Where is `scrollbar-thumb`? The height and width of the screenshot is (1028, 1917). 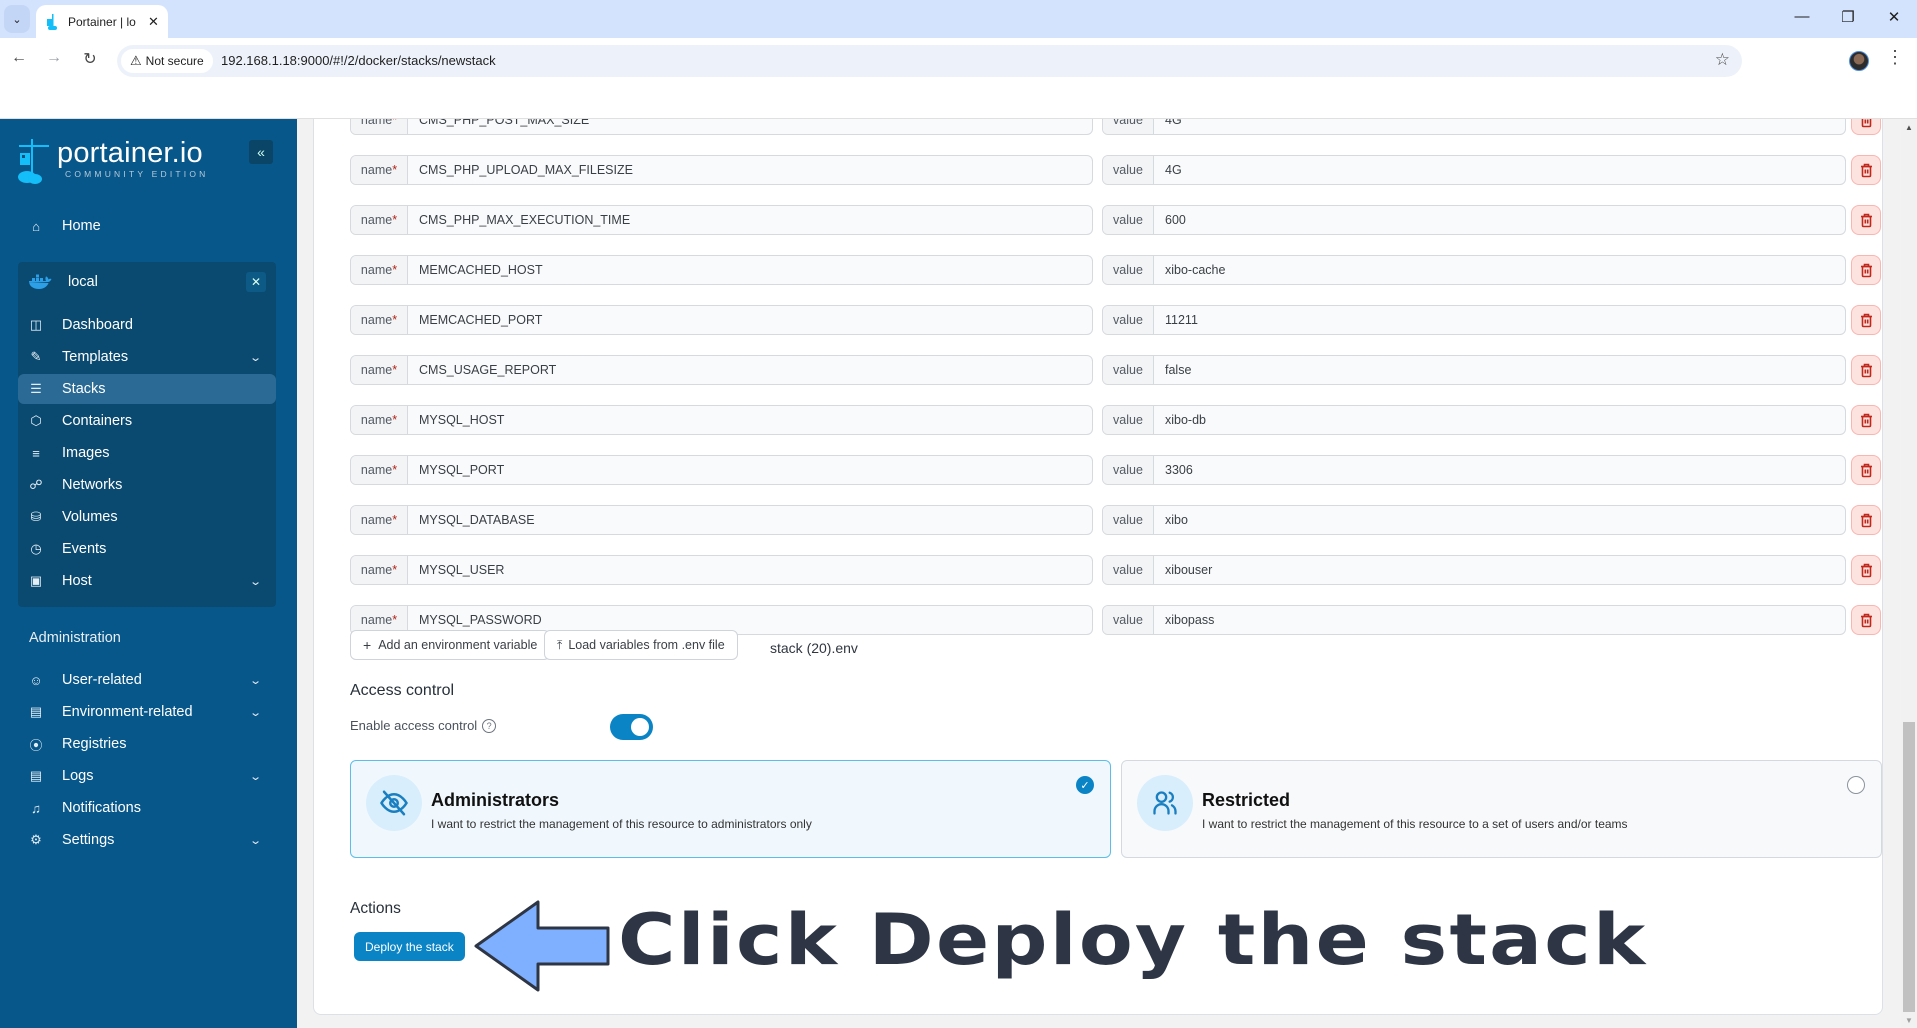
scrollbar-thumb is located at coordinates (1909, 867).